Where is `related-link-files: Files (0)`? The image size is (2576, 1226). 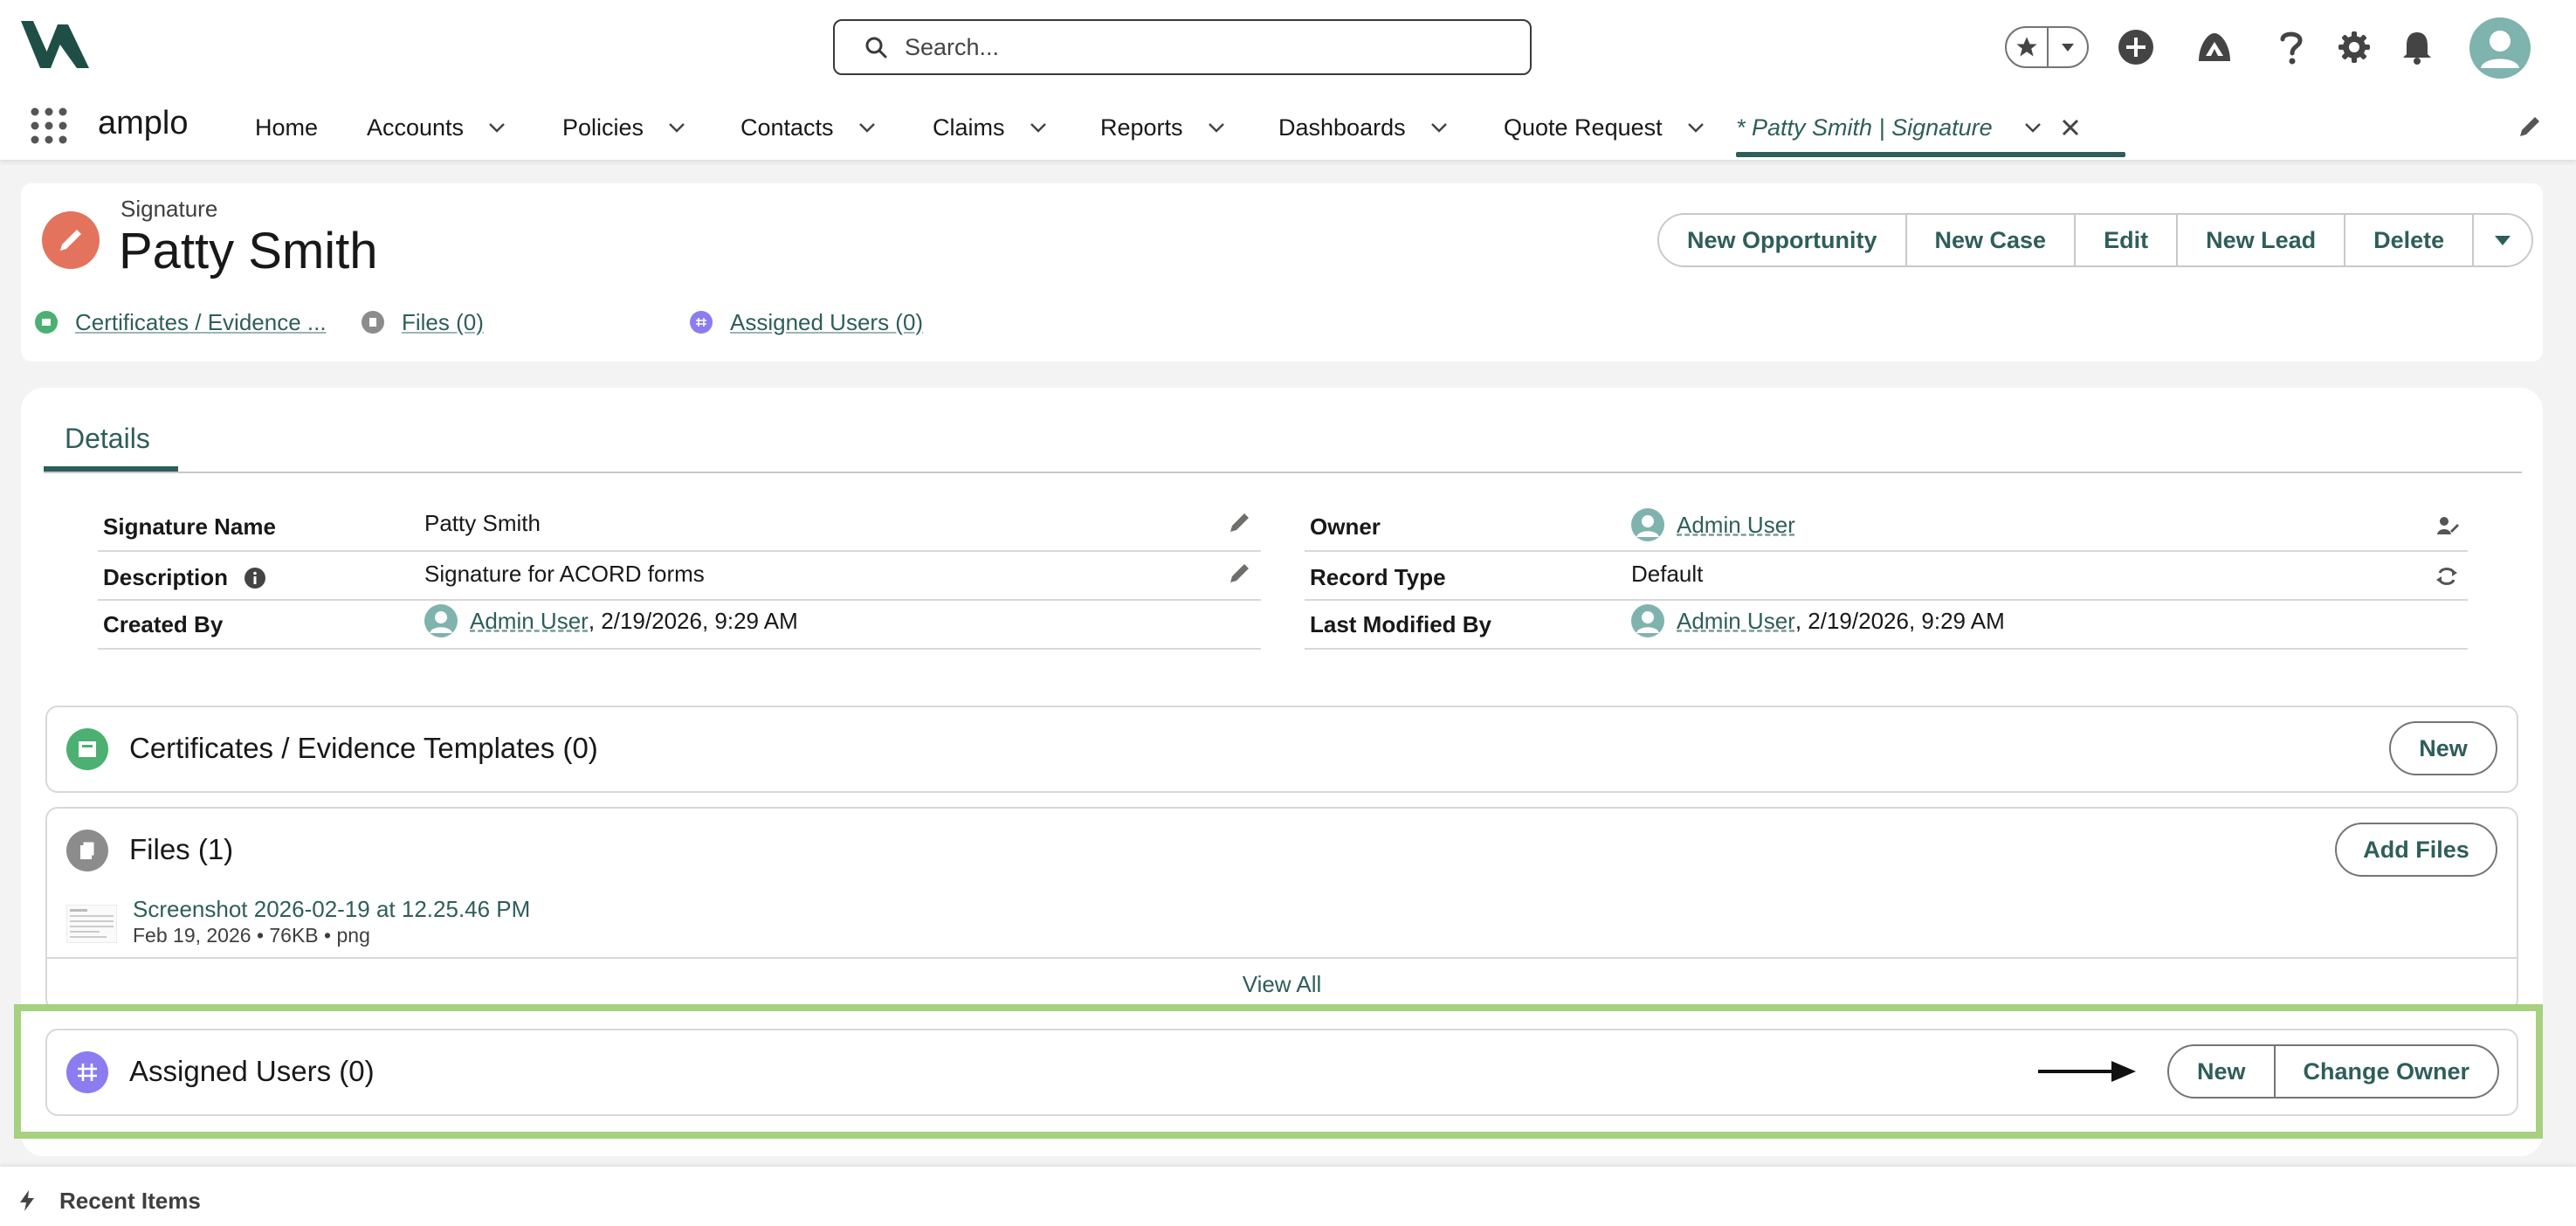 related-link-files: Files (0) is located at coordinates (423, 322).